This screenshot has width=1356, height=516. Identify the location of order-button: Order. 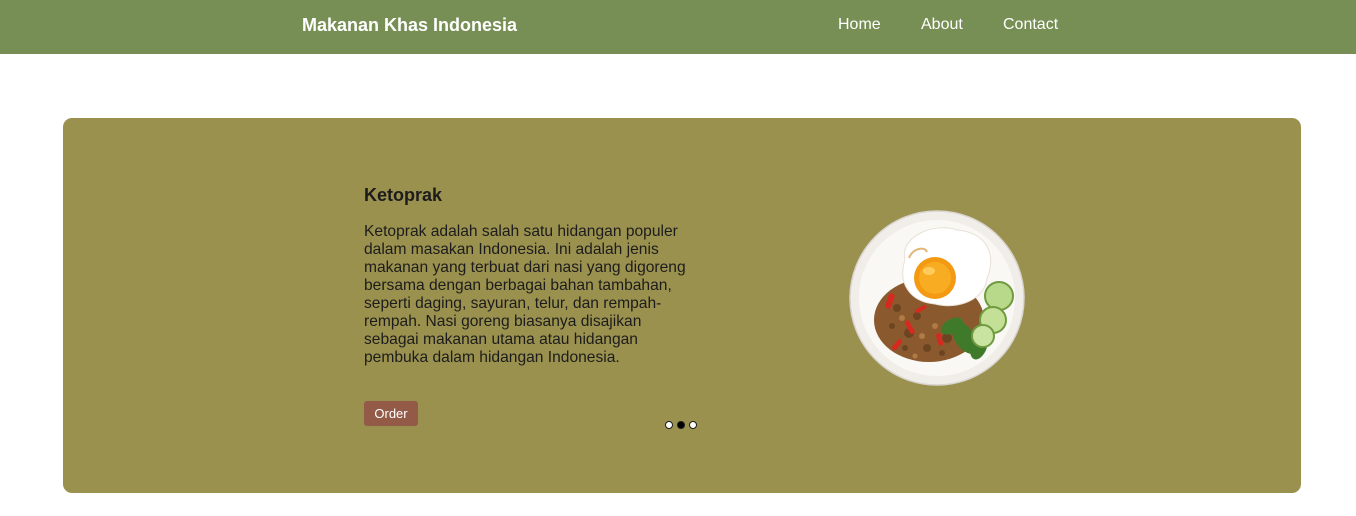
(391, 413).